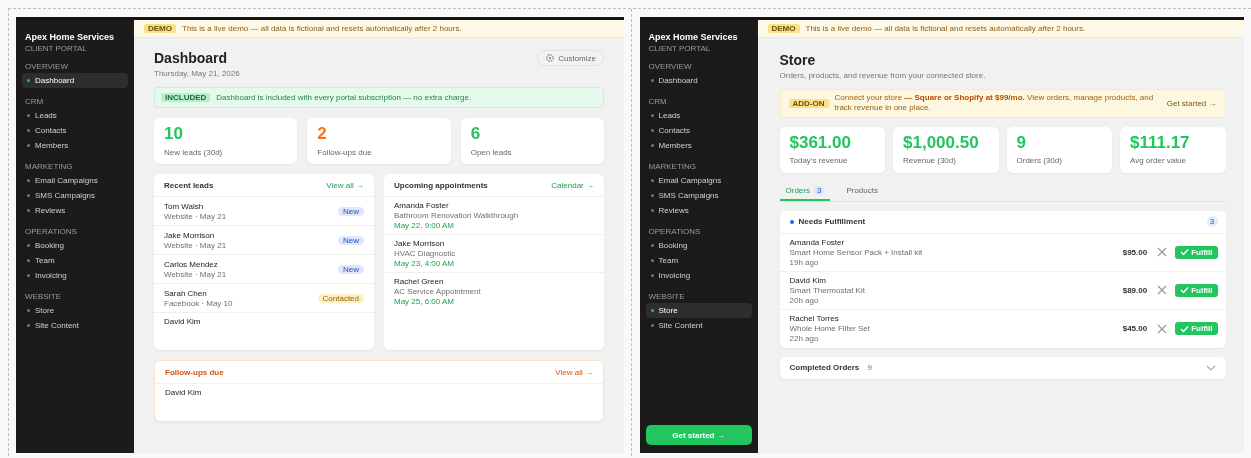 This screenshot has width=1251, height=458. Describe the element at coordinates (194, 152) in the screenshot. I see `stat-label: New leads (30d)` at that location.